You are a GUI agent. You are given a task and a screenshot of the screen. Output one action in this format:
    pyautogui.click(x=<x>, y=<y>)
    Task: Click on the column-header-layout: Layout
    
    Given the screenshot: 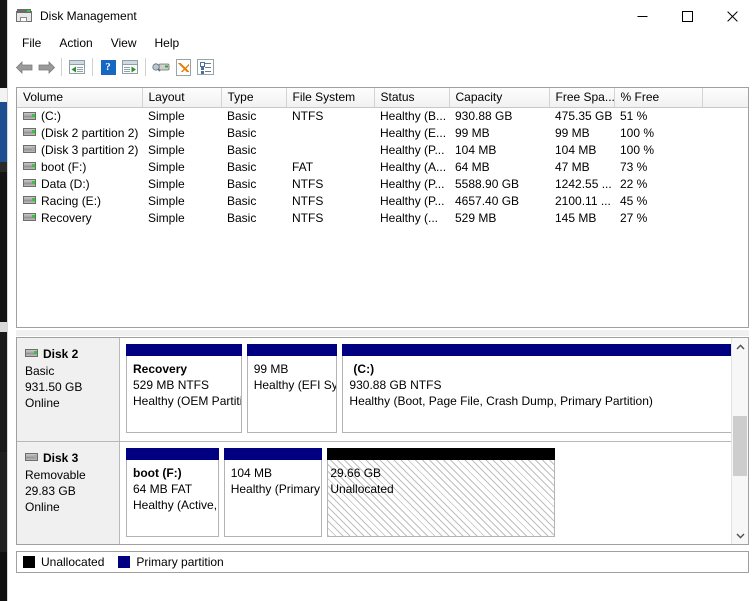 What is the action you would take?
    pyautogui.click(x=182, y=98)
    